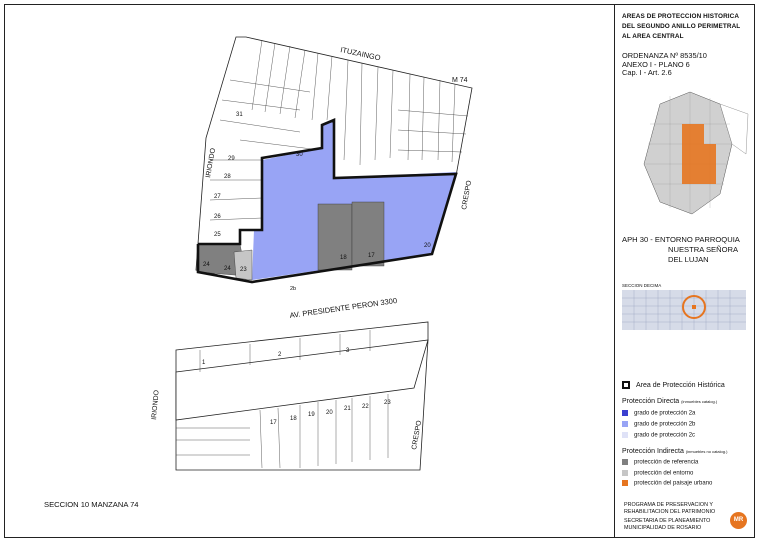  What do you see at coordinates (365, 407) in the screenshot?
I see `lot-number: 22` at bounding box center [365, 407].